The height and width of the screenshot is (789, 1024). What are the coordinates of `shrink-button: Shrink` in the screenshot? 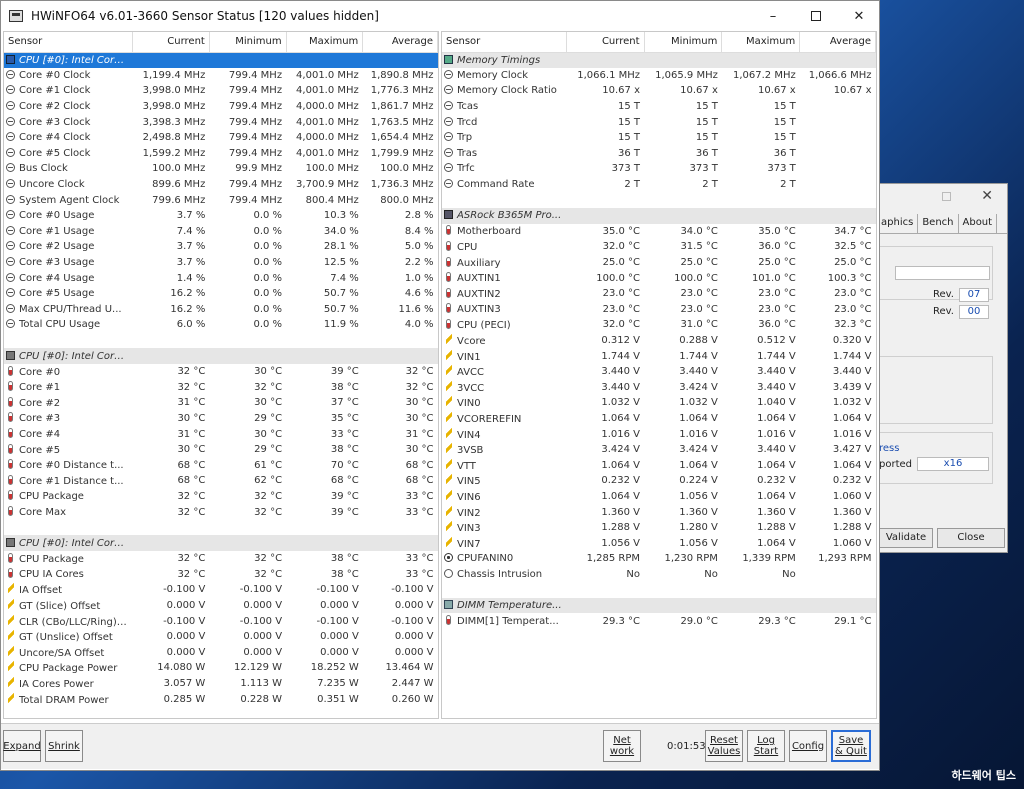 It's located at (64, 746).